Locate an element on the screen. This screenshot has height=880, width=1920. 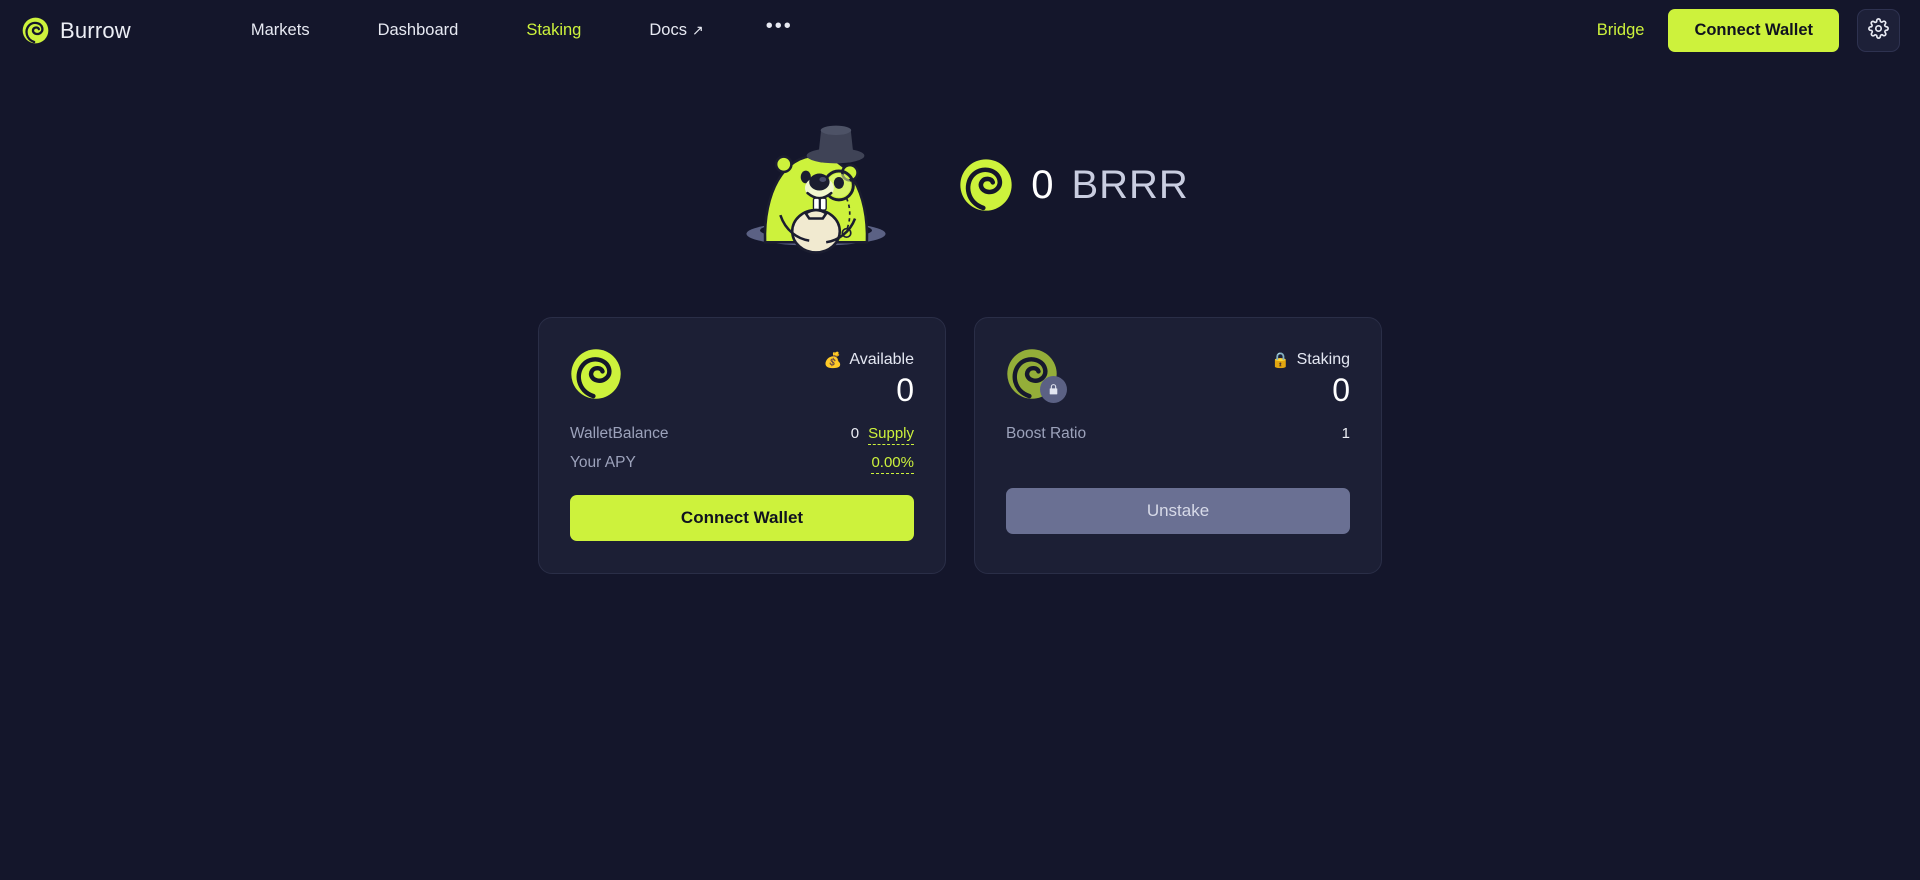
available-label-row: 💰 Available is located at coordinates (869, 360).